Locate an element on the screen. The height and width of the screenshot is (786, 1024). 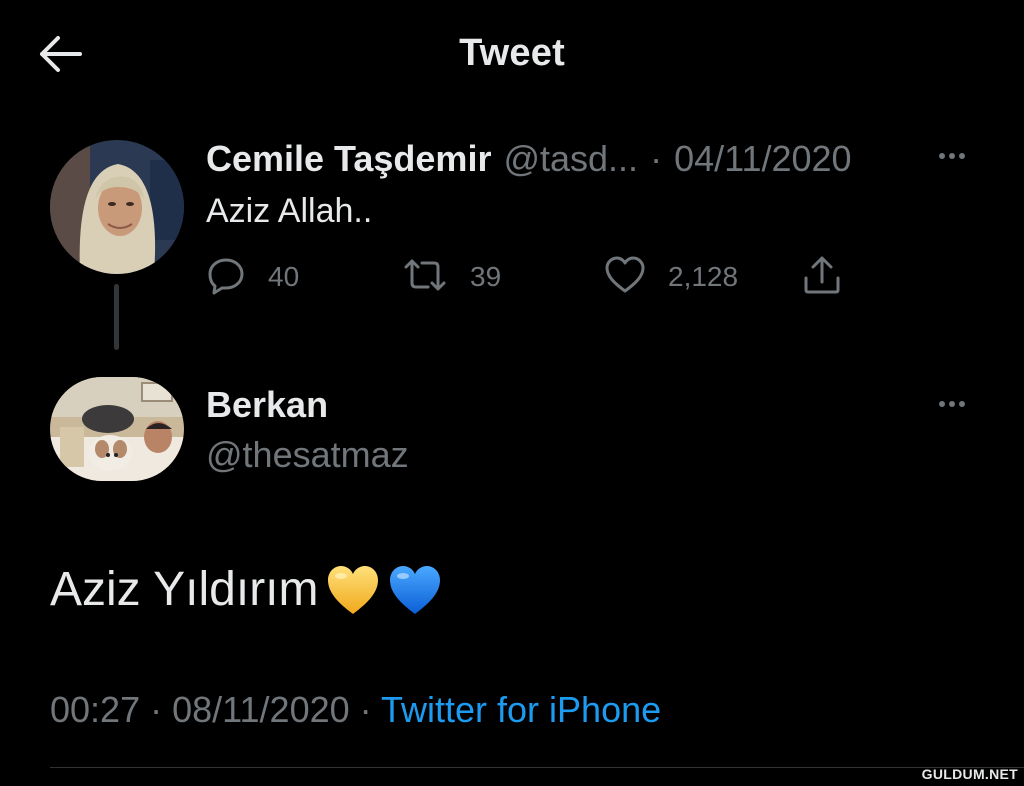
tweet-time: 00:27 is located at coordinates (95, 709).